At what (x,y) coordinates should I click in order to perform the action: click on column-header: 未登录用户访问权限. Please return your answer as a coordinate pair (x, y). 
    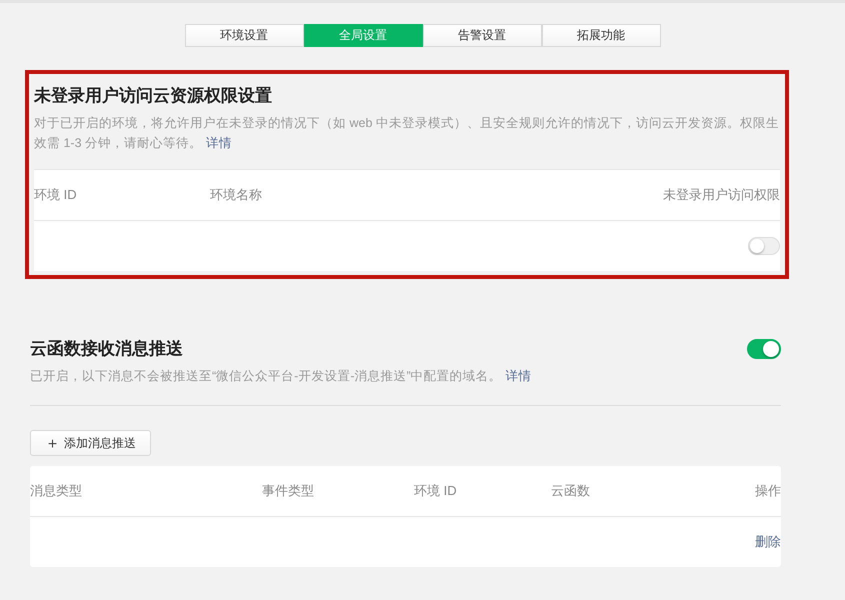
    Looking at the image, I should click on (721, 195).